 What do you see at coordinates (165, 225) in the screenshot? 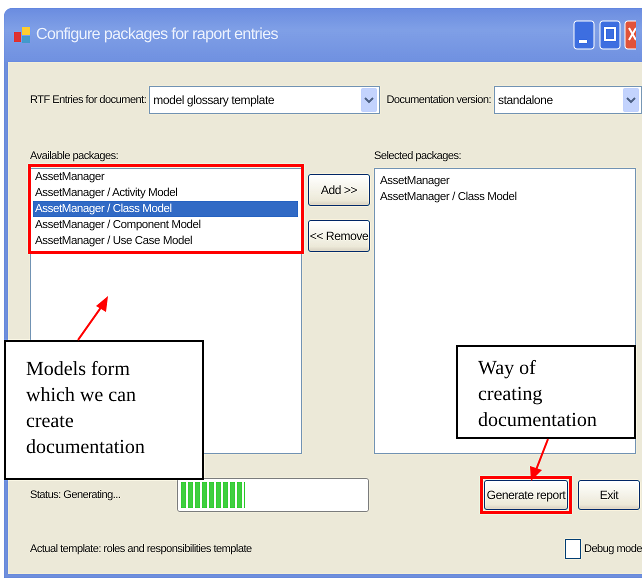
I see `list-item: AssetManager / Component Model` at bounding box center [165, 225].